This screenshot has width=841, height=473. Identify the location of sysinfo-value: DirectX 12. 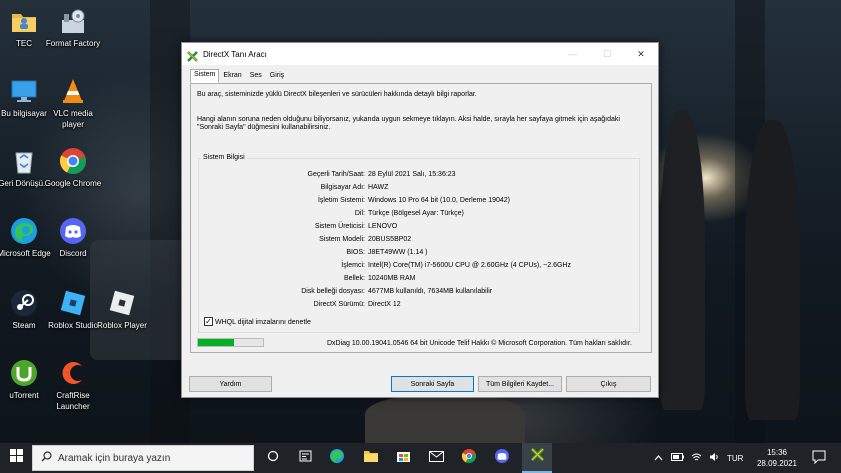
(384, 304).